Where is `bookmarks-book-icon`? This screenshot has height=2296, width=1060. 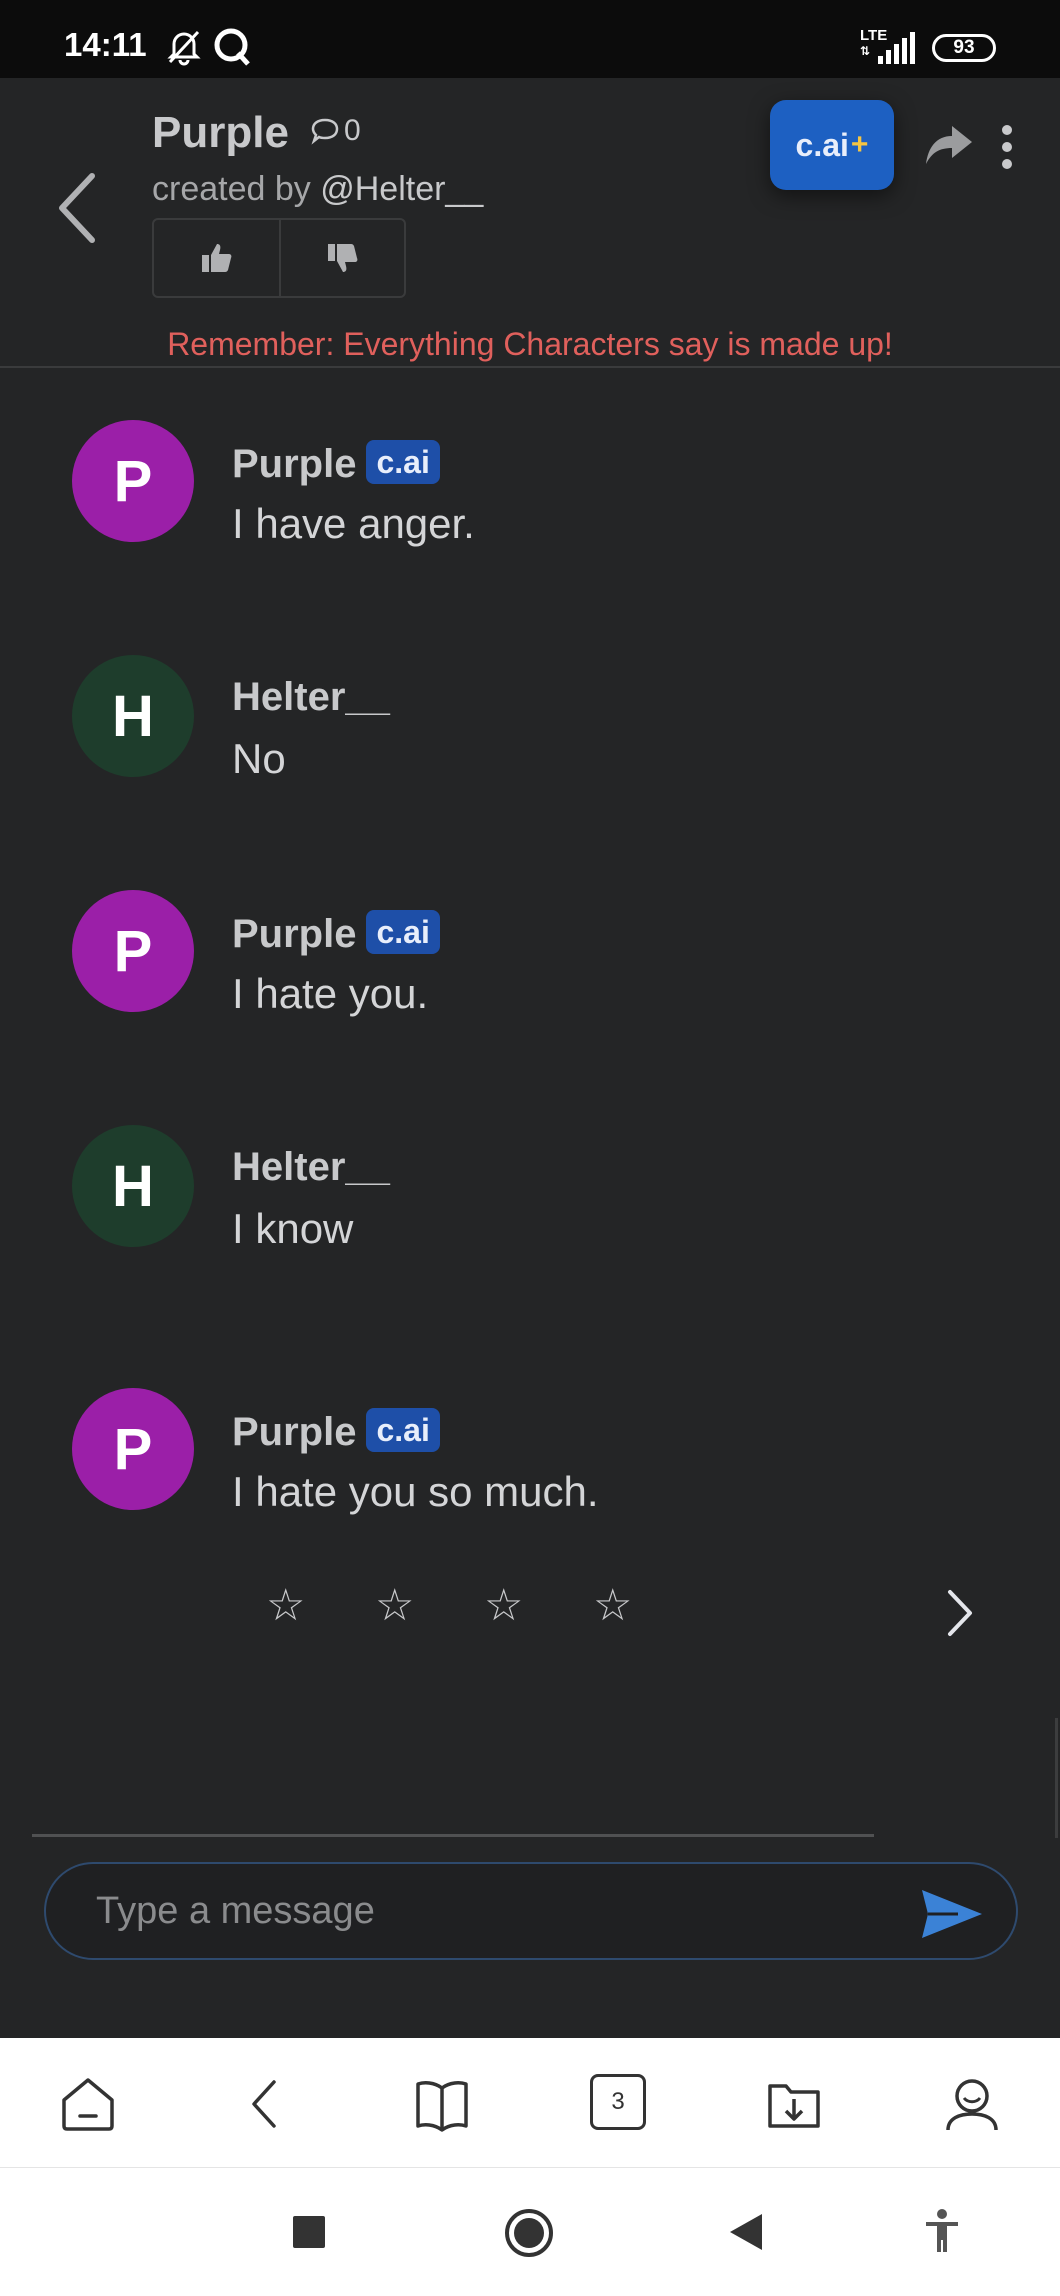
bookmarks-book-icon is located at coordinates (442, 2104).